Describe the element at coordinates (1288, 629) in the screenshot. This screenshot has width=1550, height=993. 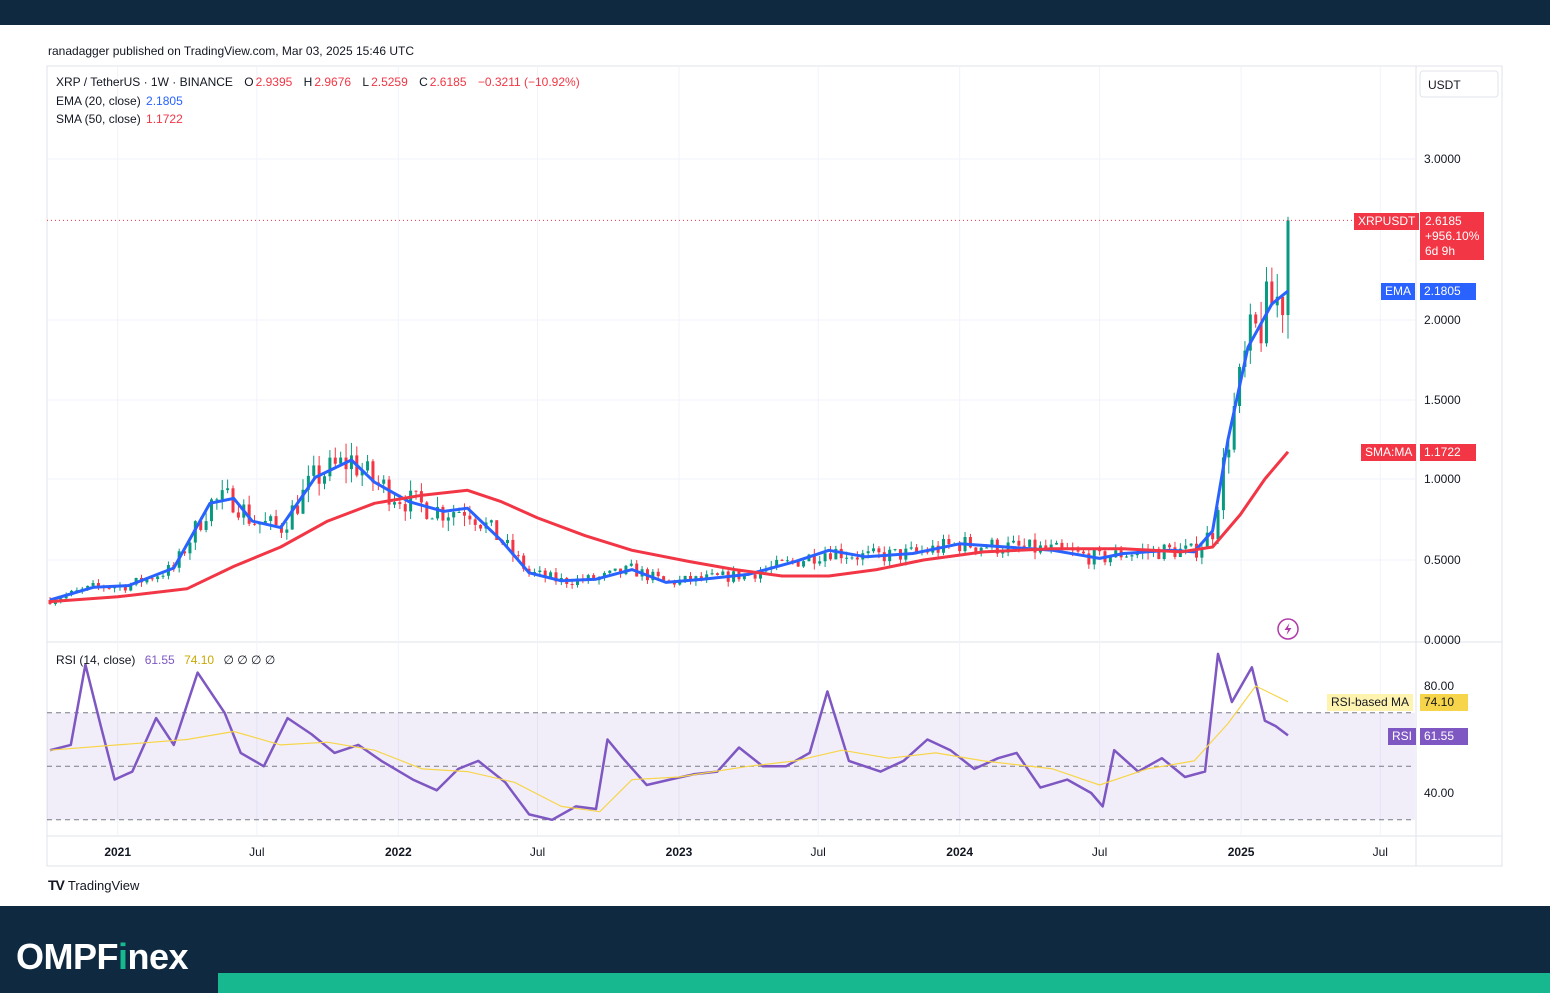
I see `lightning-icon` at that location.